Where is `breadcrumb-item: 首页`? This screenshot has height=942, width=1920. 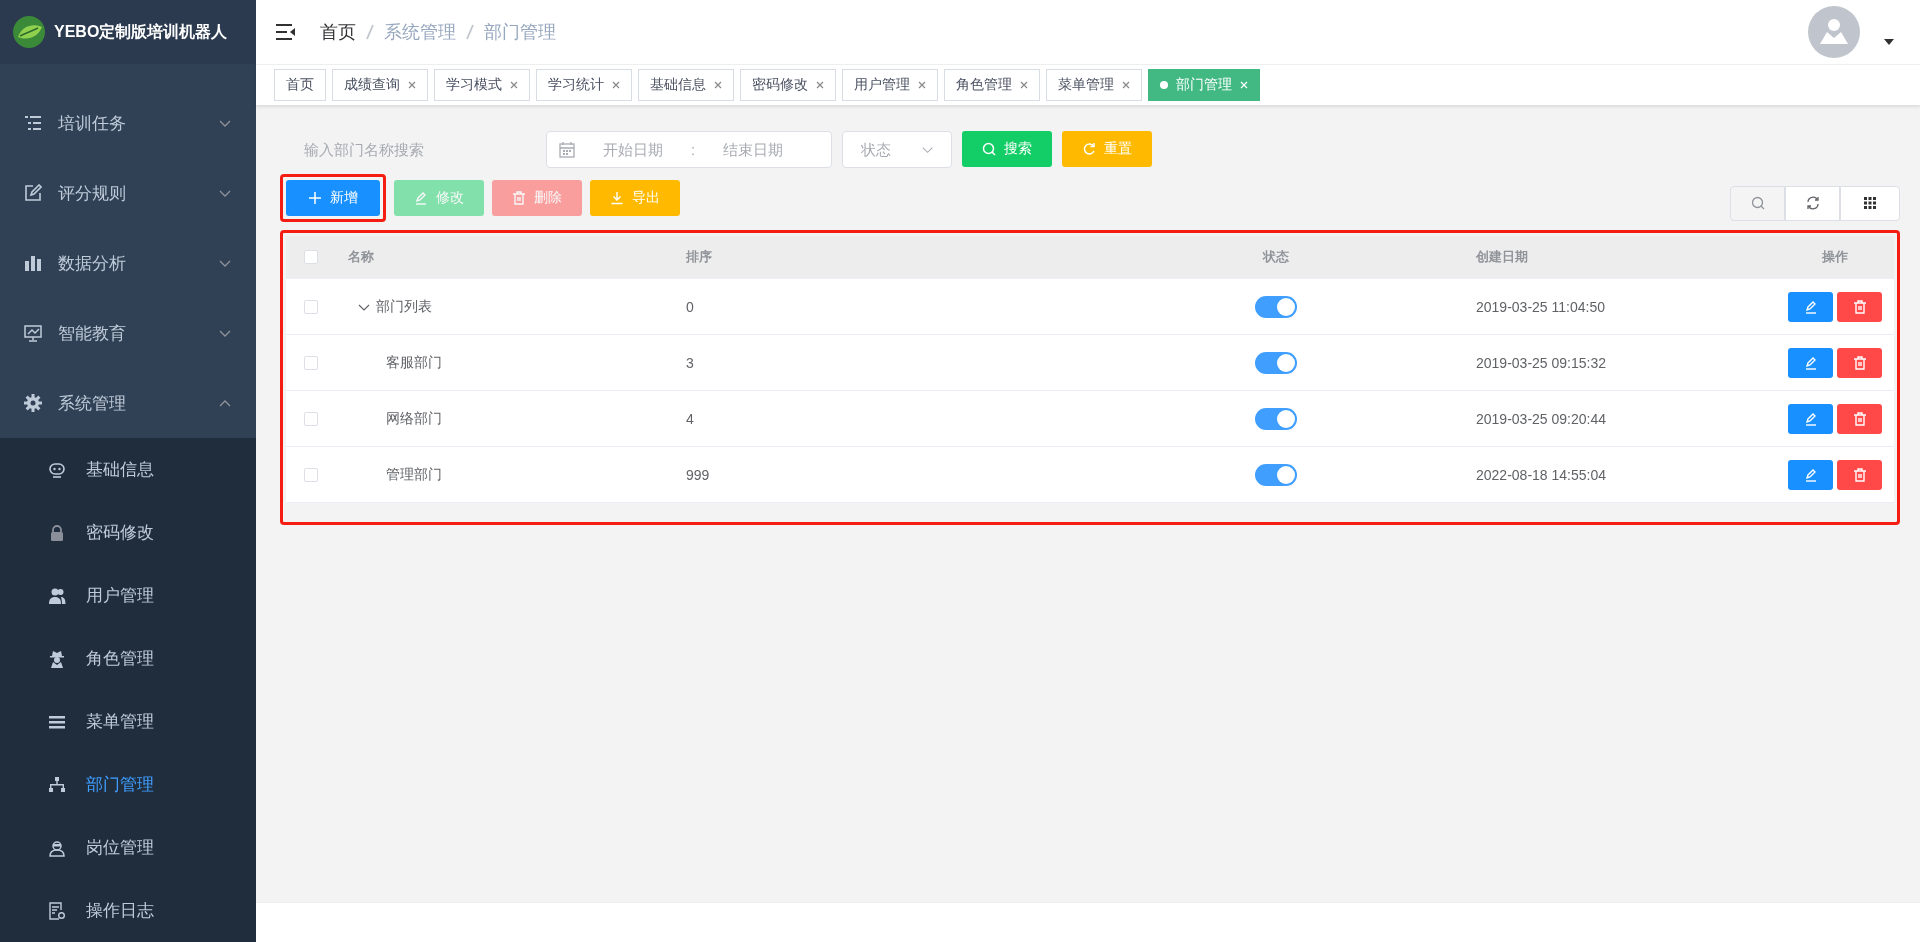
breadcrumb-item: 首页 is located at coordinates (338, 32).